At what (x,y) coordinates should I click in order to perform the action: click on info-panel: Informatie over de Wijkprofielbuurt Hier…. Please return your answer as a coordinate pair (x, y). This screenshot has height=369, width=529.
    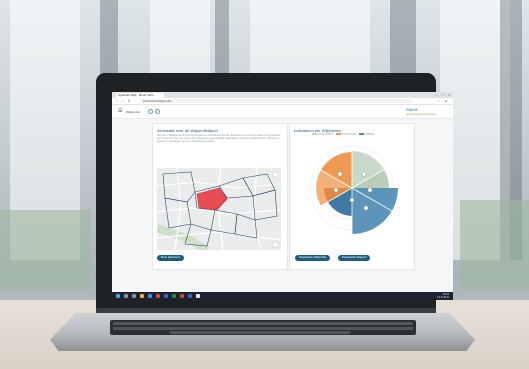
    Looking at the image, I should click on (220, 196).